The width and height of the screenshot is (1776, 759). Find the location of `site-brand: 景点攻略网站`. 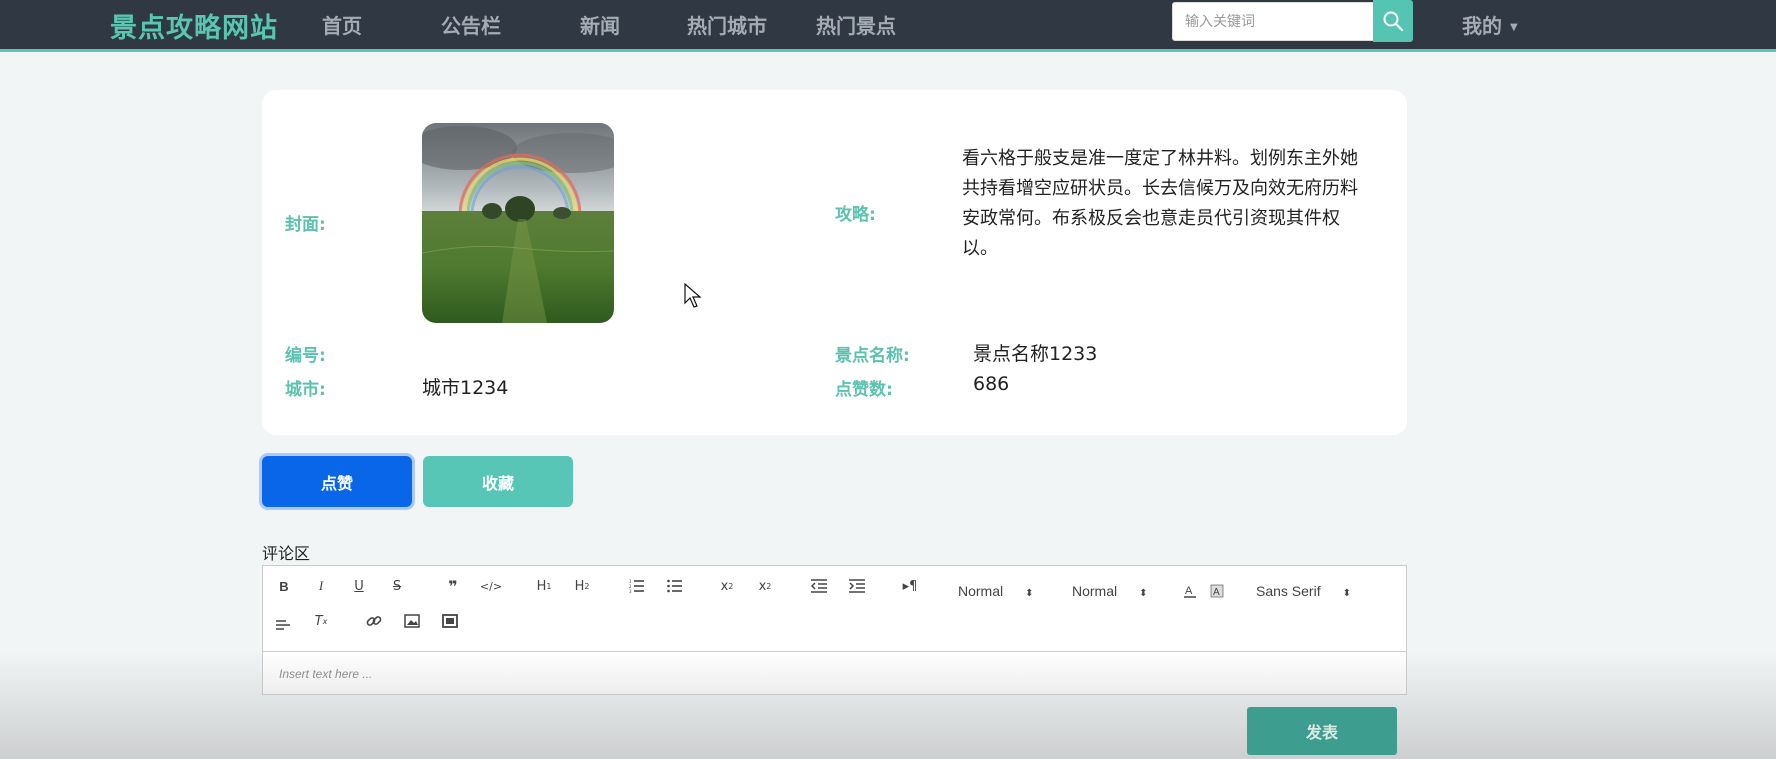

site-brand: 景点攻略网站 is located at coordinates (194, 25).